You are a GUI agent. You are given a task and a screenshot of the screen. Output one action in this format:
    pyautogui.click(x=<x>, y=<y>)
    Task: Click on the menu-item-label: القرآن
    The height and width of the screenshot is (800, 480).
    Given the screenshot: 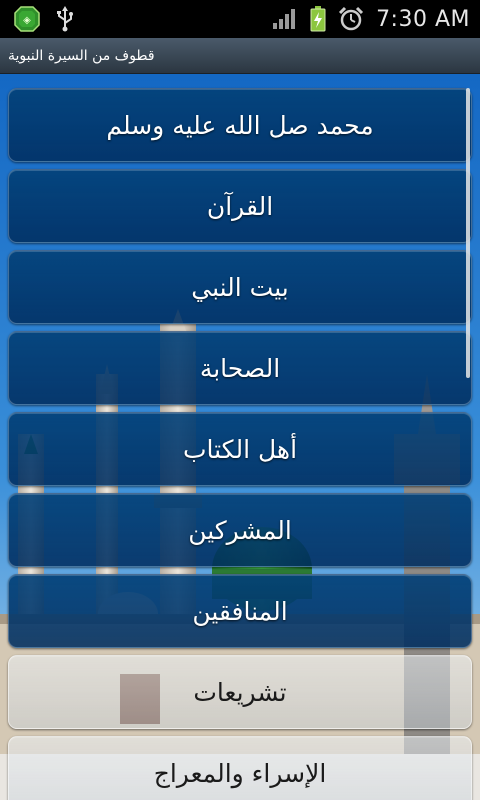 What is the action you would take?
    pyautogui.click(x=240, y=206)
    